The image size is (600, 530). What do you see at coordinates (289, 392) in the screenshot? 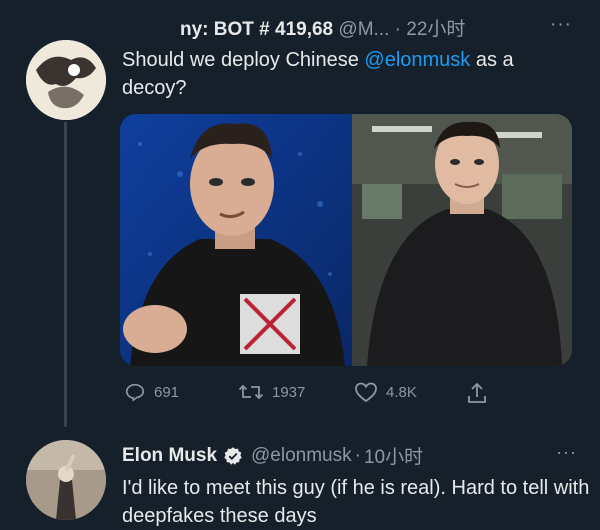
I see `retweet-count: 1937` at bounding box center [289, 392].